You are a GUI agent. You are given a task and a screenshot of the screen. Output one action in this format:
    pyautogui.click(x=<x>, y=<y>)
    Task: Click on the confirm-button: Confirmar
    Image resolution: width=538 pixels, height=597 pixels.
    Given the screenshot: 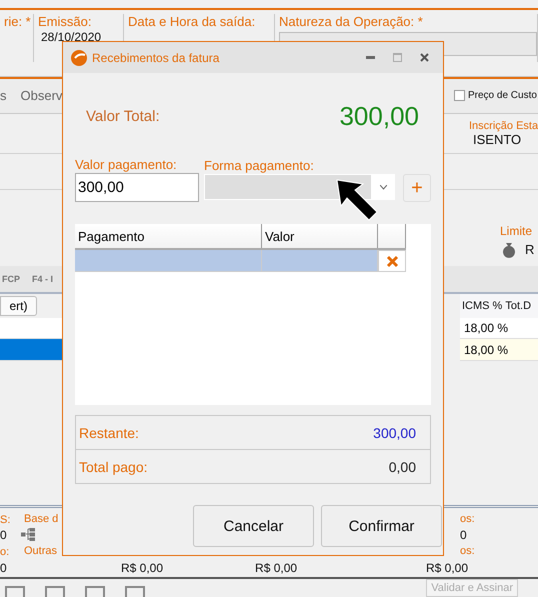 What is the action you would take?
    pyautogui.click(x=381, y=526)
    